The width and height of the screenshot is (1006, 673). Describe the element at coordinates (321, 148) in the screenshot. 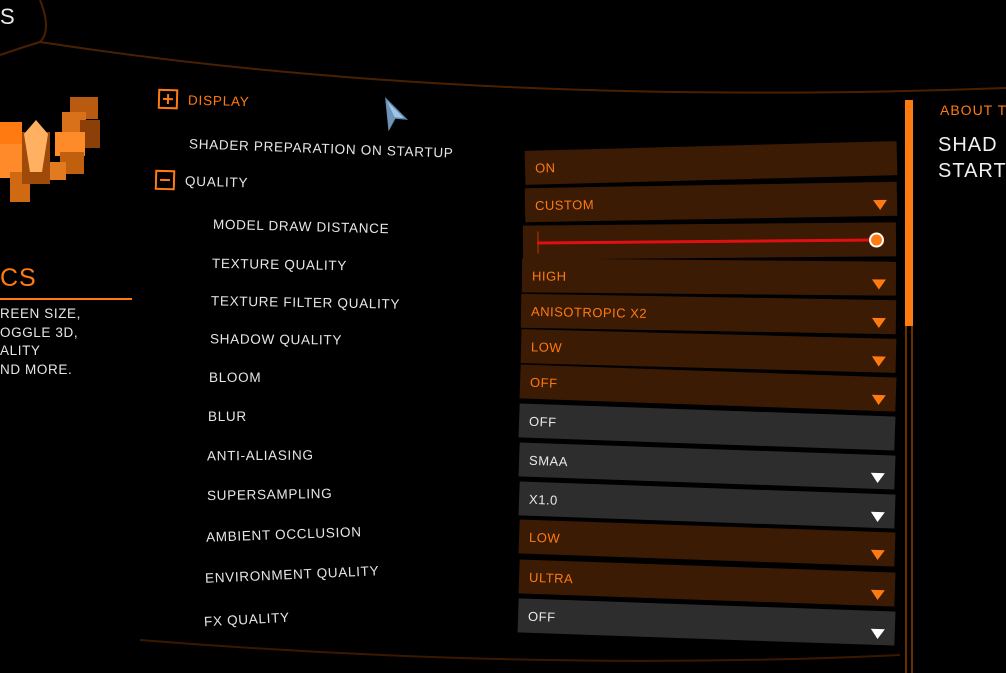

I see `label-shader-preparation: SHADER PREPARATION ON STARTUP` at that location.